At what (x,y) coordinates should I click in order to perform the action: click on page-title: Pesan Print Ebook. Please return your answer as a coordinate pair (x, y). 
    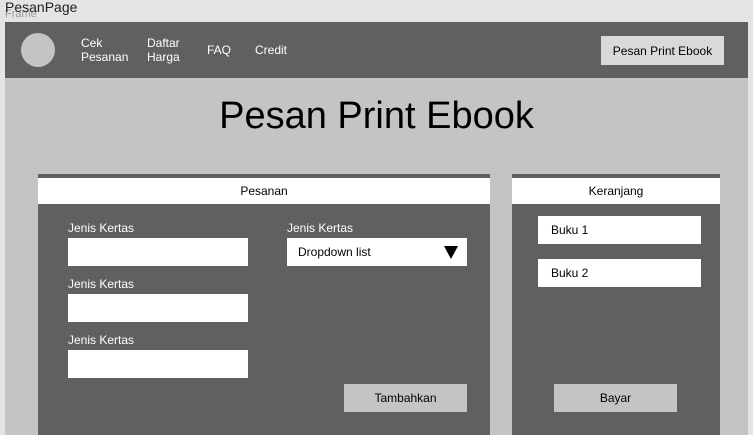
    Looking at the image, I should click on (376, 116).